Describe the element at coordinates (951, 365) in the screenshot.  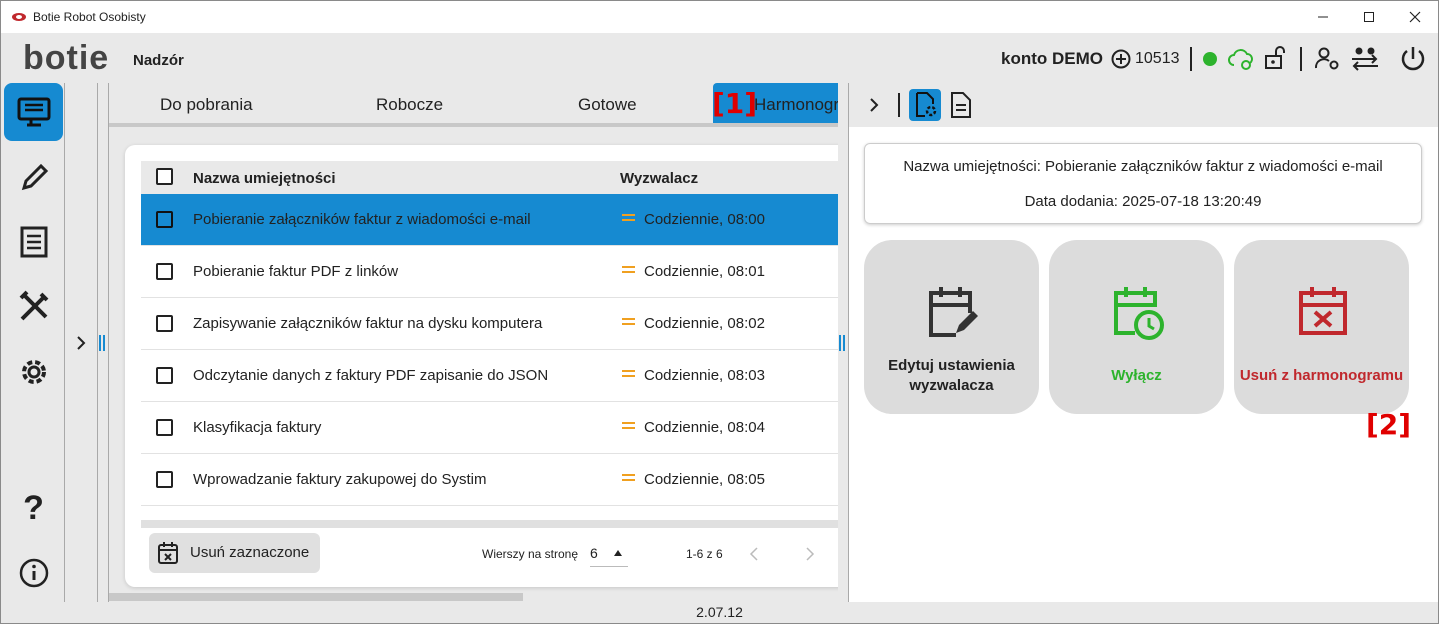
I see `edit-trigger-label-1: Edytuj ustawienia` at that location.